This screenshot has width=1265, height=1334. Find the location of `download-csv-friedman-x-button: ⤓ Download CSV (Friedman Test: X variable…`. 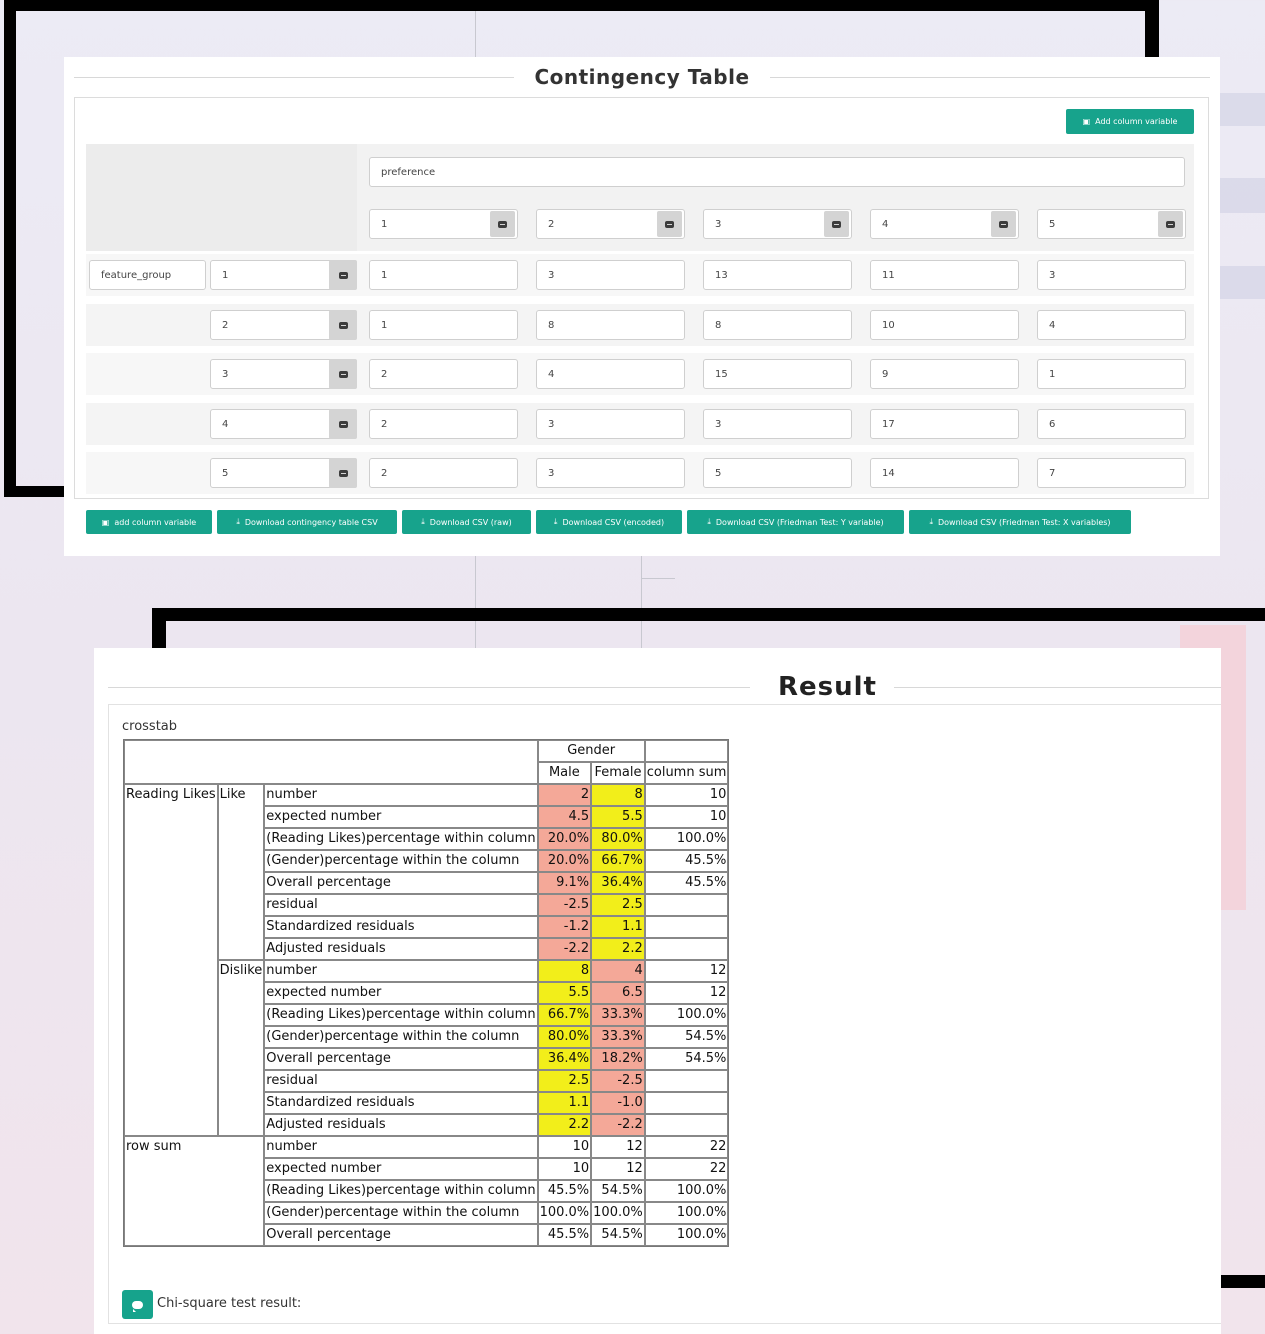

download-csv-friedman-x-button: ⤓ Download CSV (Friedman Test: X variable… is located at coordinates (1020, 522).